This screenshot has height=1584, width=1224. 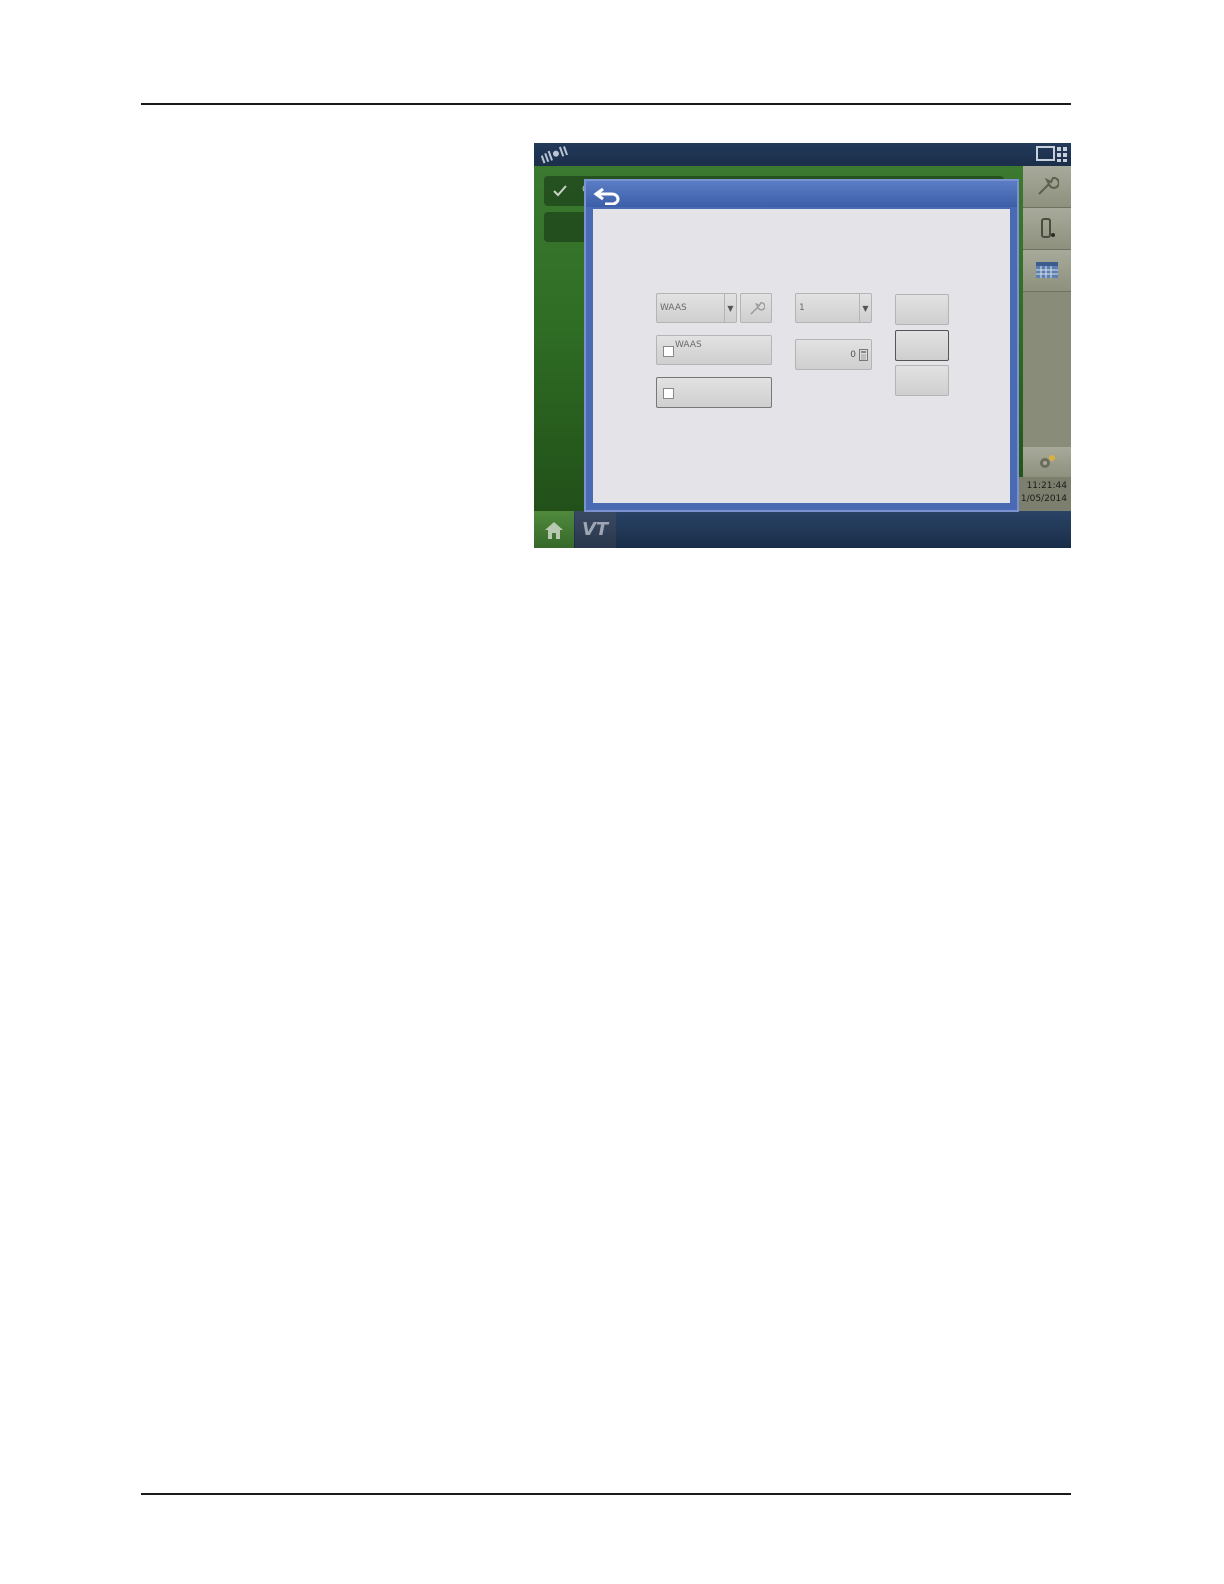 I want to click on clock-readout: 11:21:44 1/05/2014, so click(x=1044, y=494).